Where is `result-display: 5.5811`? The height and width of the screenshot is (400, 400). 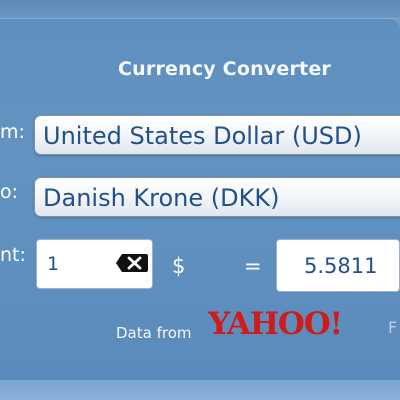
result-display: 5.5811 is located at coordinates (338, 265).